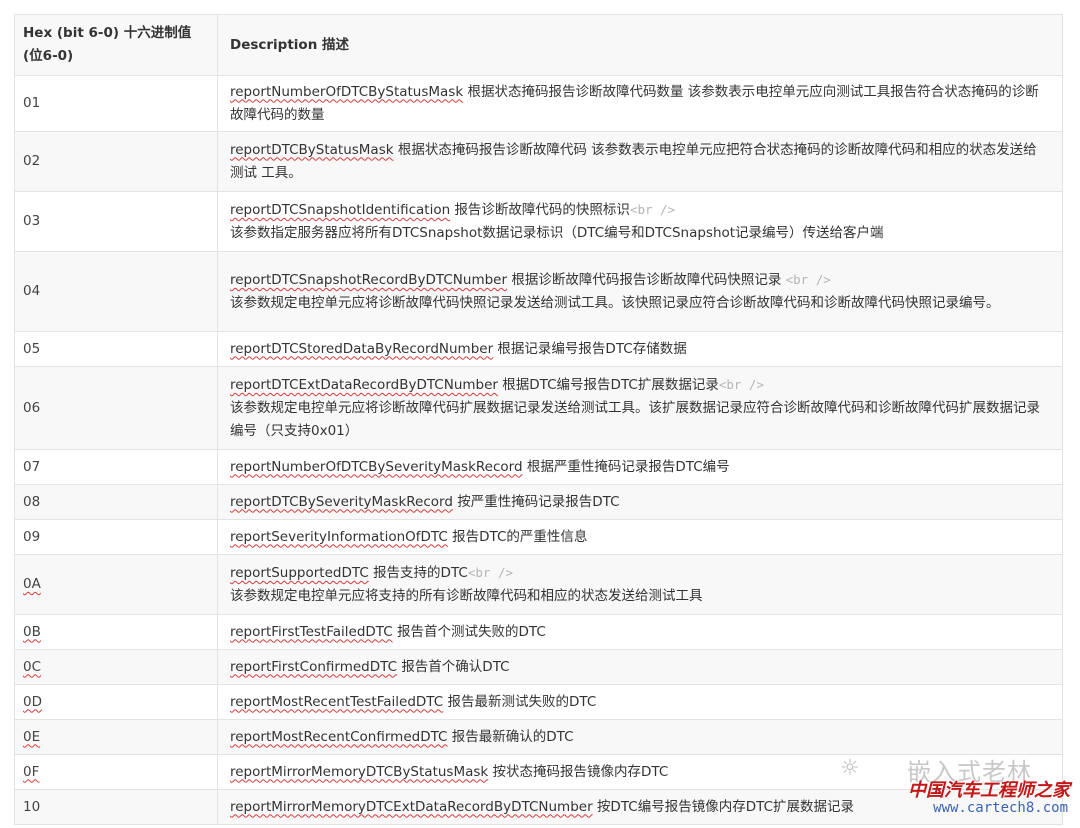 Image resolution: width=1080 pixels, height=828 pixels. What do you see at coordinates (610, 385) in the screenshot?
I see `description-text: 根据DTC编号报告DTC扩展数据记录` at bounding box center [610, 385].